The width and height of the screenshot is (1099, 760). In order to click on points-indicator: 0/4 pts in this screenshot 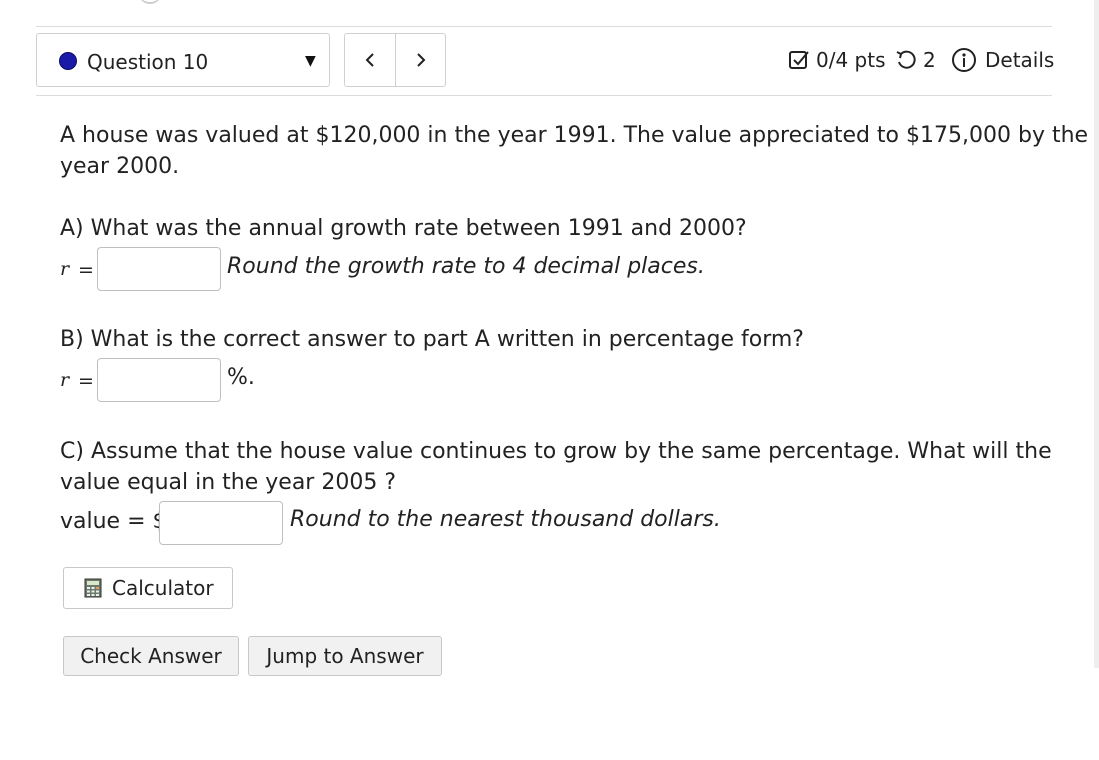, I will do `click(837, 60)`.